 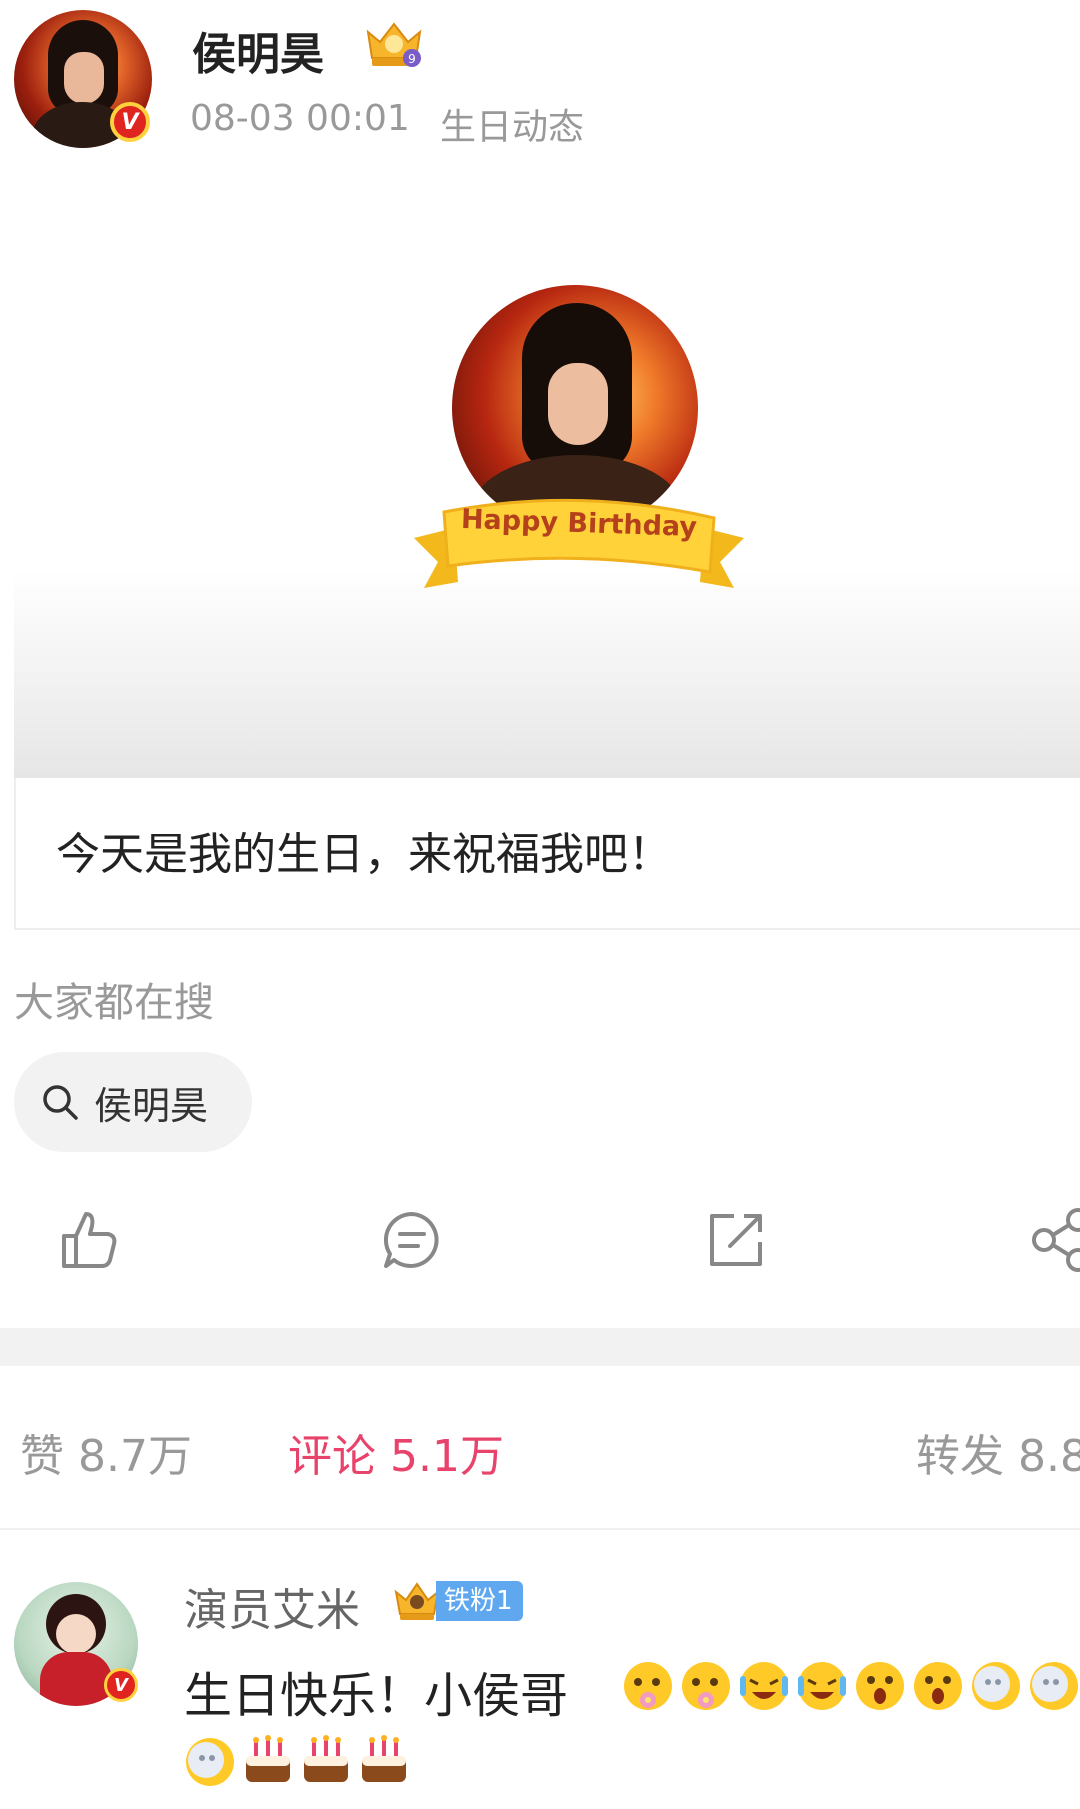 I want to click on trending-search-title: 大家都在搜, so click(x=114, y=1003).